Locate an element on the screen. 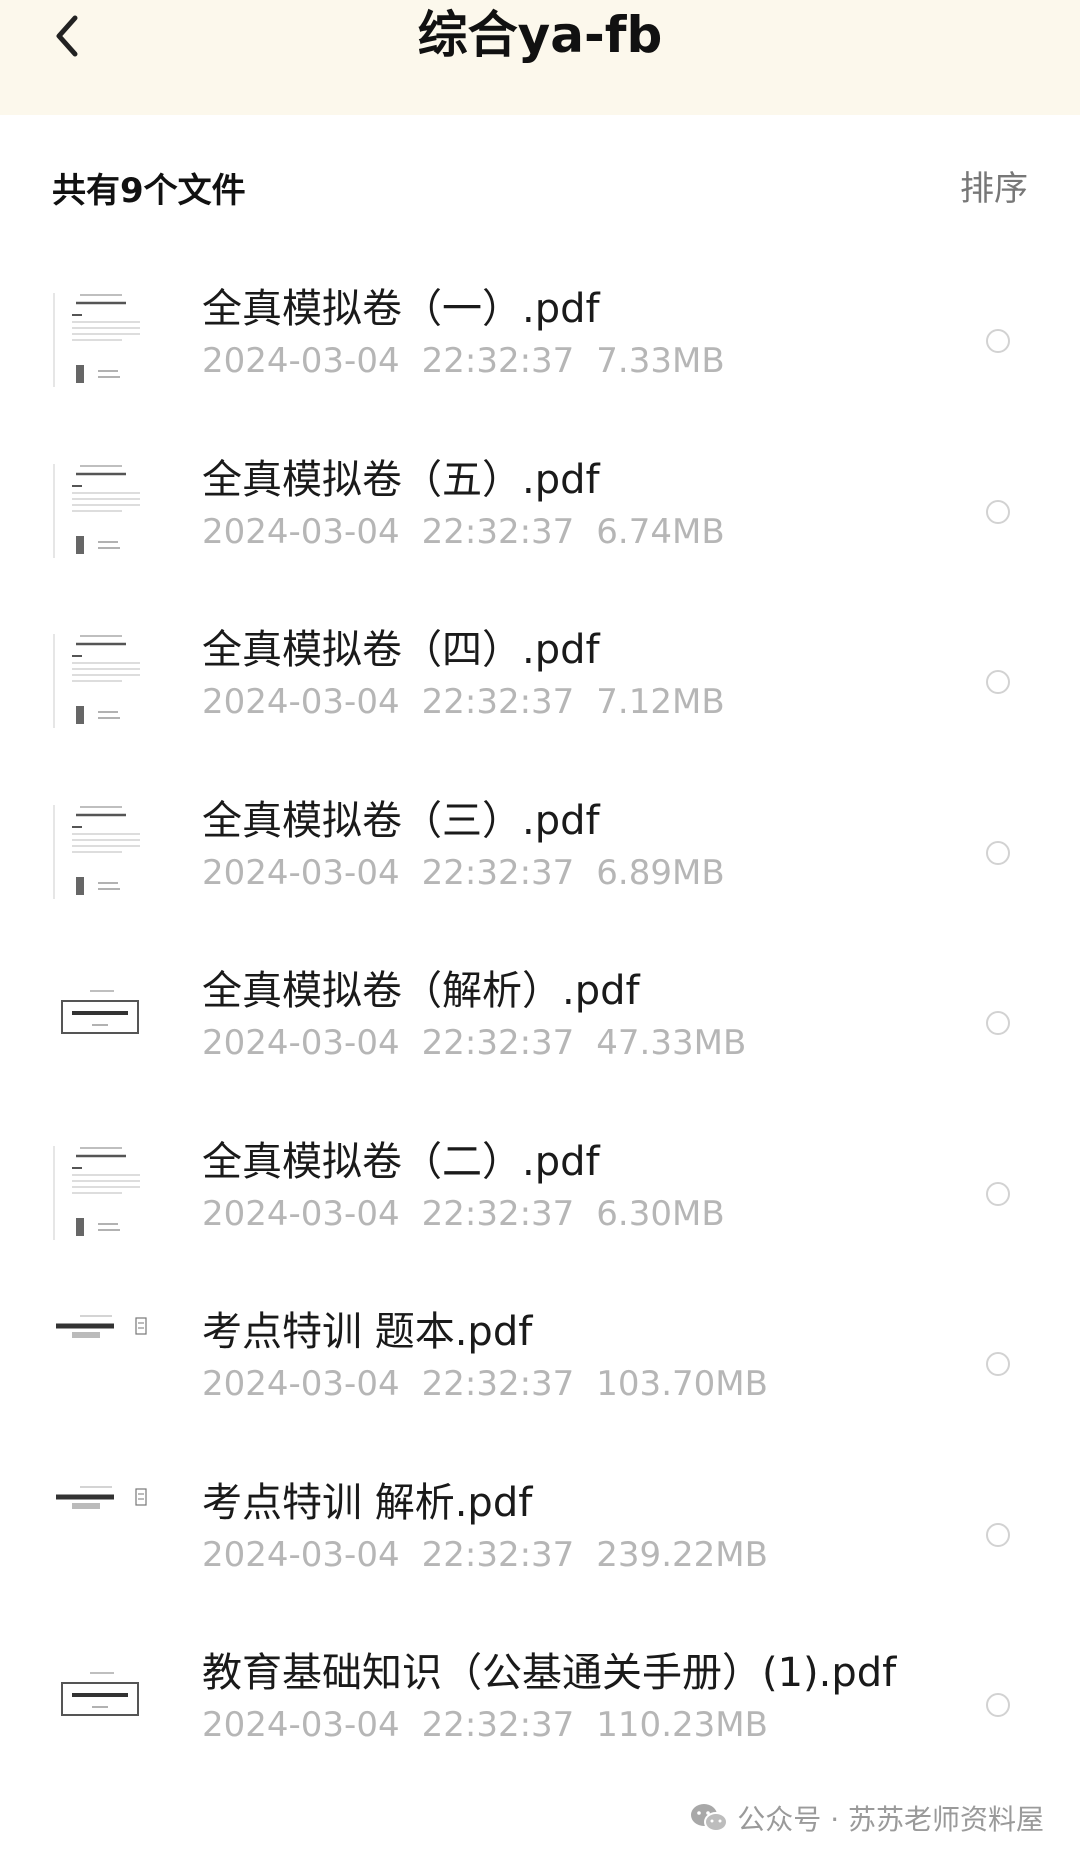 The image size is (1080, 1862). file-size: 6.74MB is located at coordinates (660, 531).